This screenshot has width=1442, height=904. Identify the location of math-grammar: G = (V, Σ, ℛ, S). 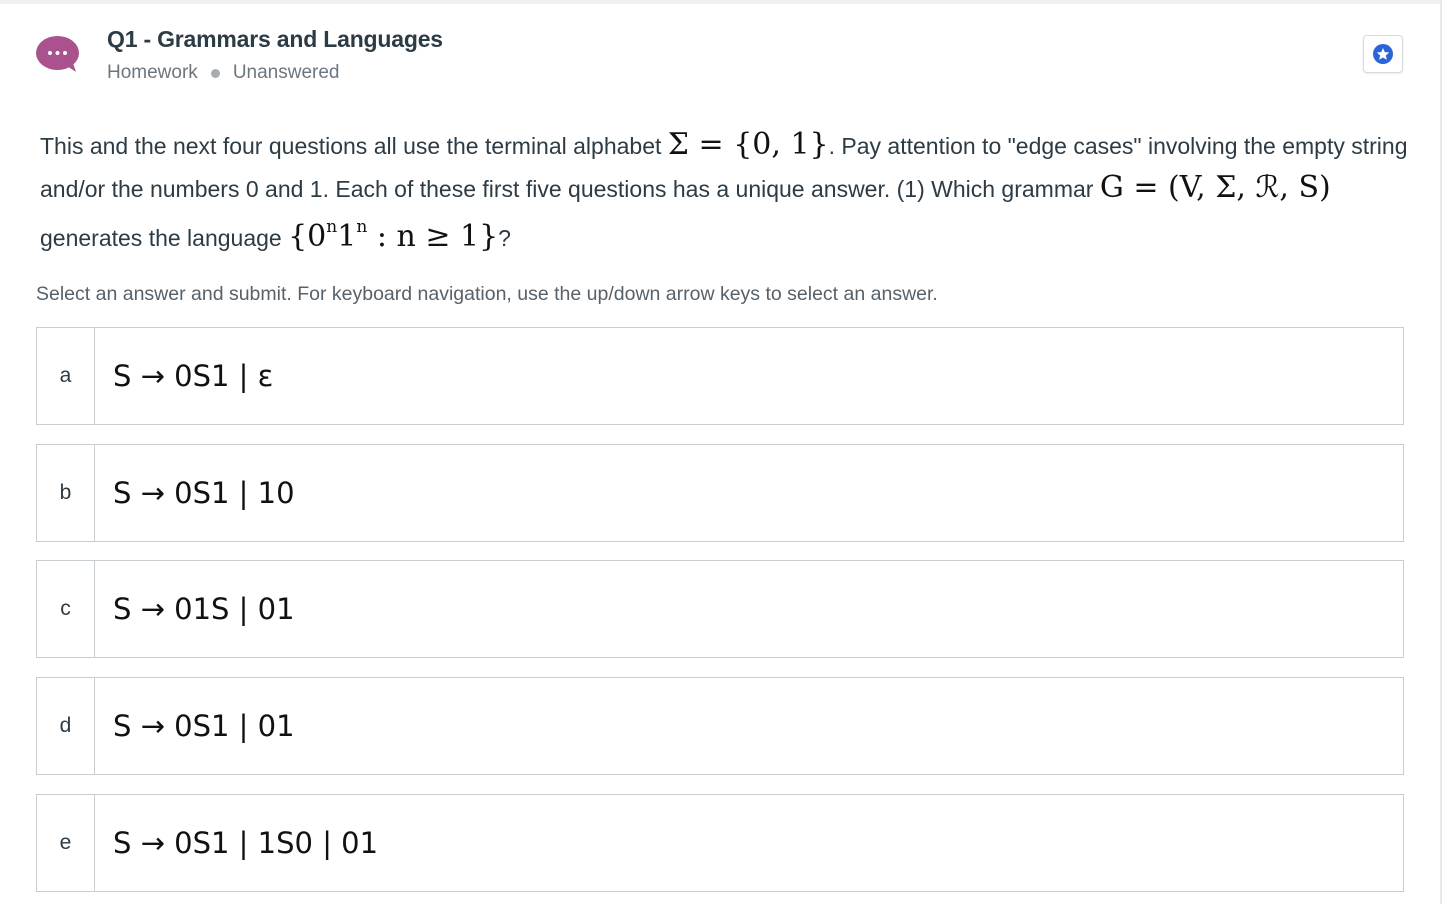
(1215, 187).